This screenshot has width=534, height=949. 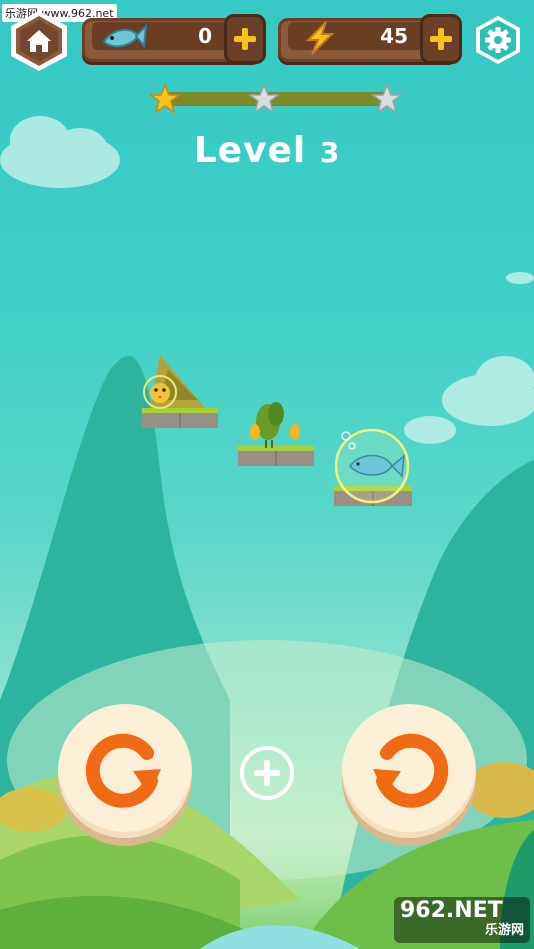 I want to click on gear-icon, so click(x=498, y=40).